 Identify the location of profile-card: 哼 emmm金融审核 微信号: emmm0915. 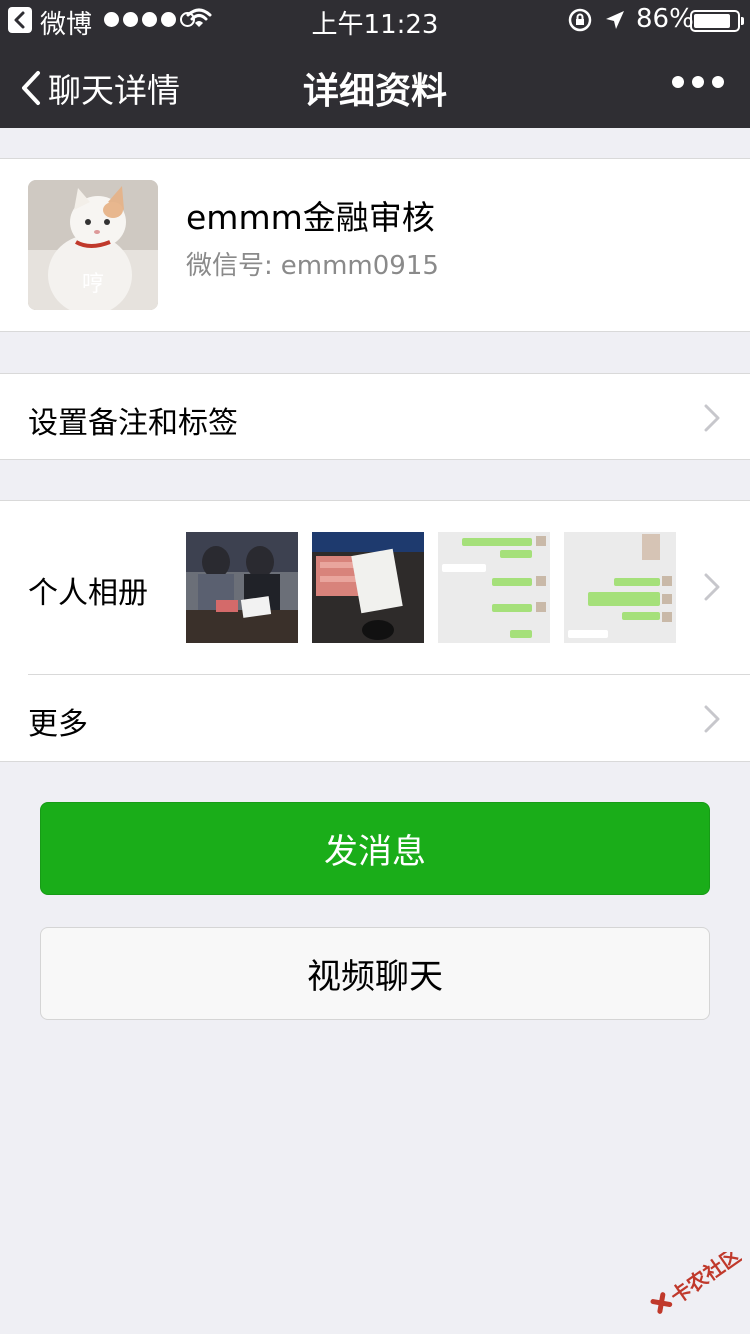
(375, 245).